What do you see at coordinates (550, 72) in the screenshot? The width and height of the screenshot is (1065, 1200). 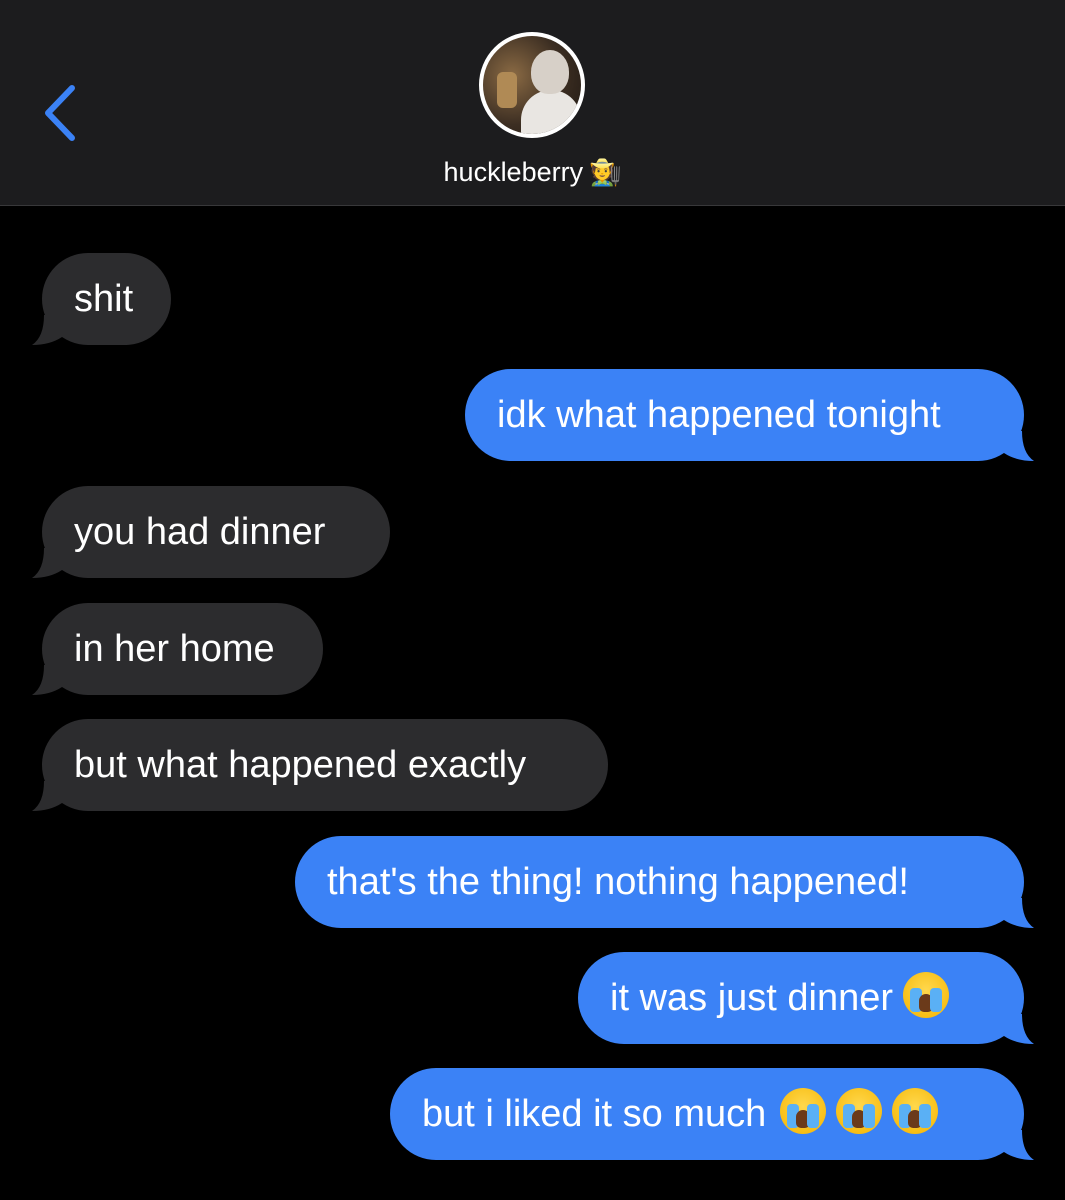 I see `avatar-photo-head` at bounding box center [550, 72].